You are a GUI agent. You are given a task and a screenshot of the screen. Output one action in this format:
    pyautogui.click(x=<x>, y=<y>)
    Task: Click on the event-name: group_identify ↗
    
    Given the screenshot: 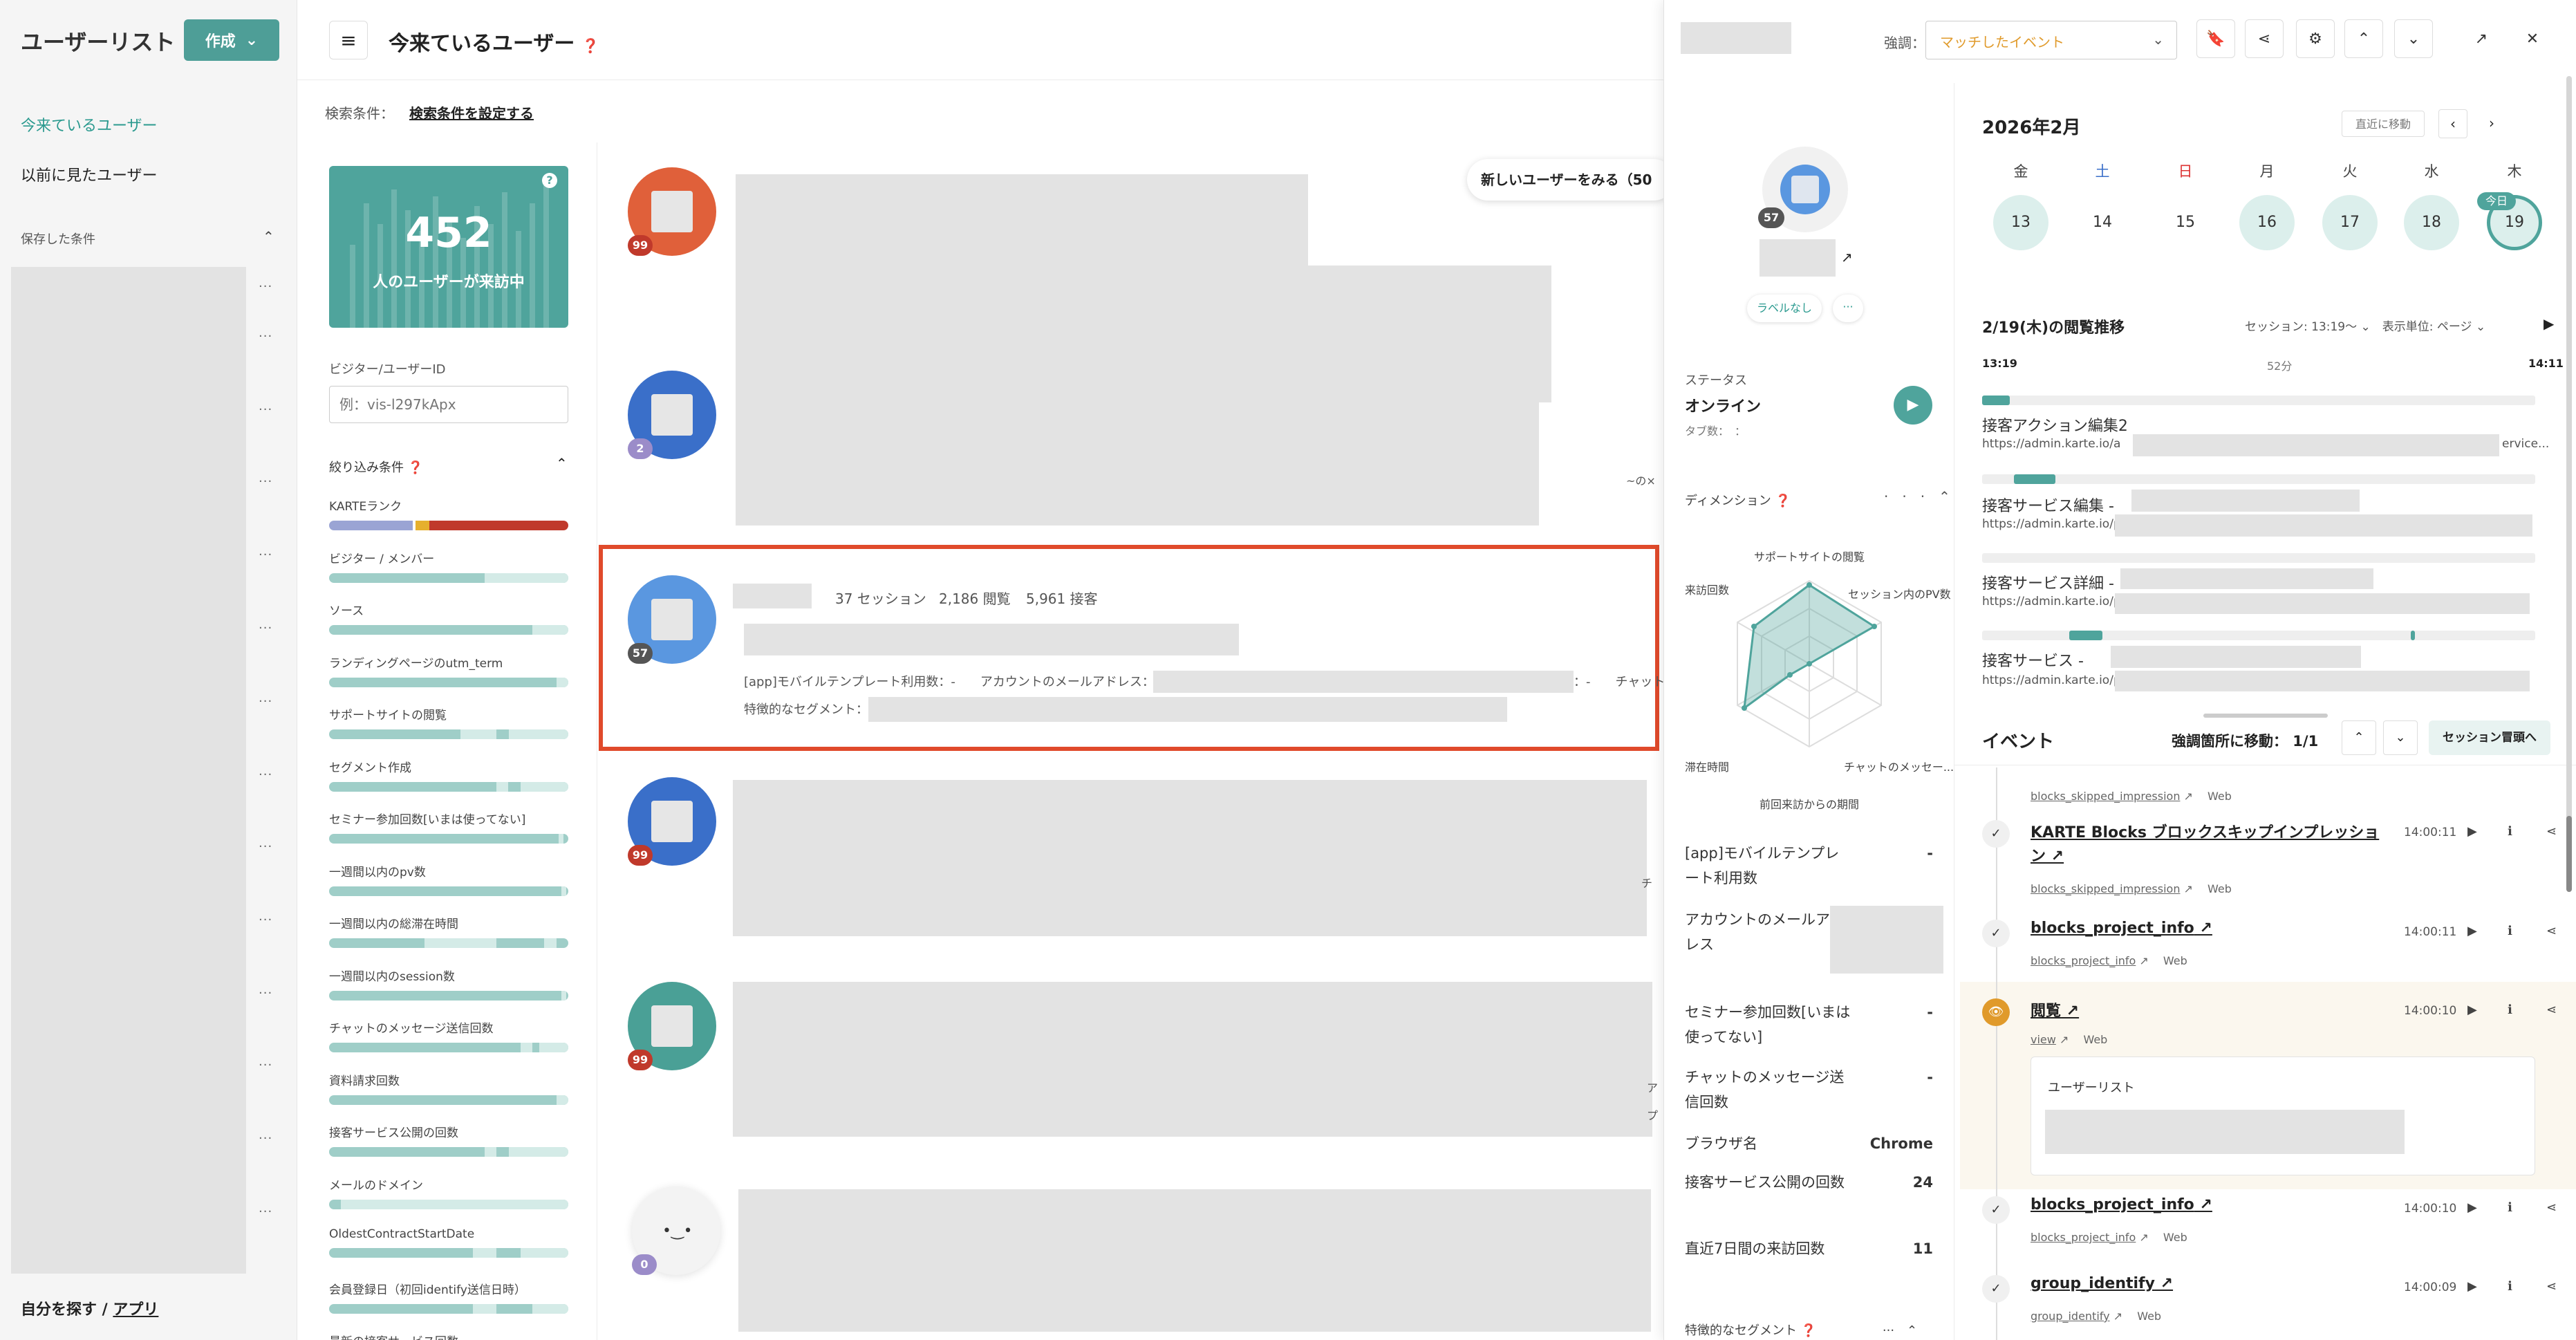 What is the action you would take?
    pyautogui.click(x=2102, y=1283)
    